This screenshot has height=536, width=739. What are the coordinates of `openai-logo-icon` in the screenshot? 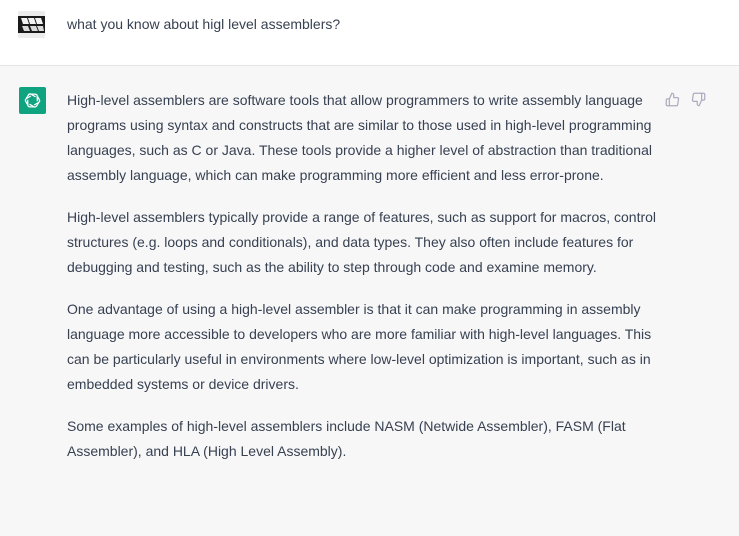 It's located at (32, 100).